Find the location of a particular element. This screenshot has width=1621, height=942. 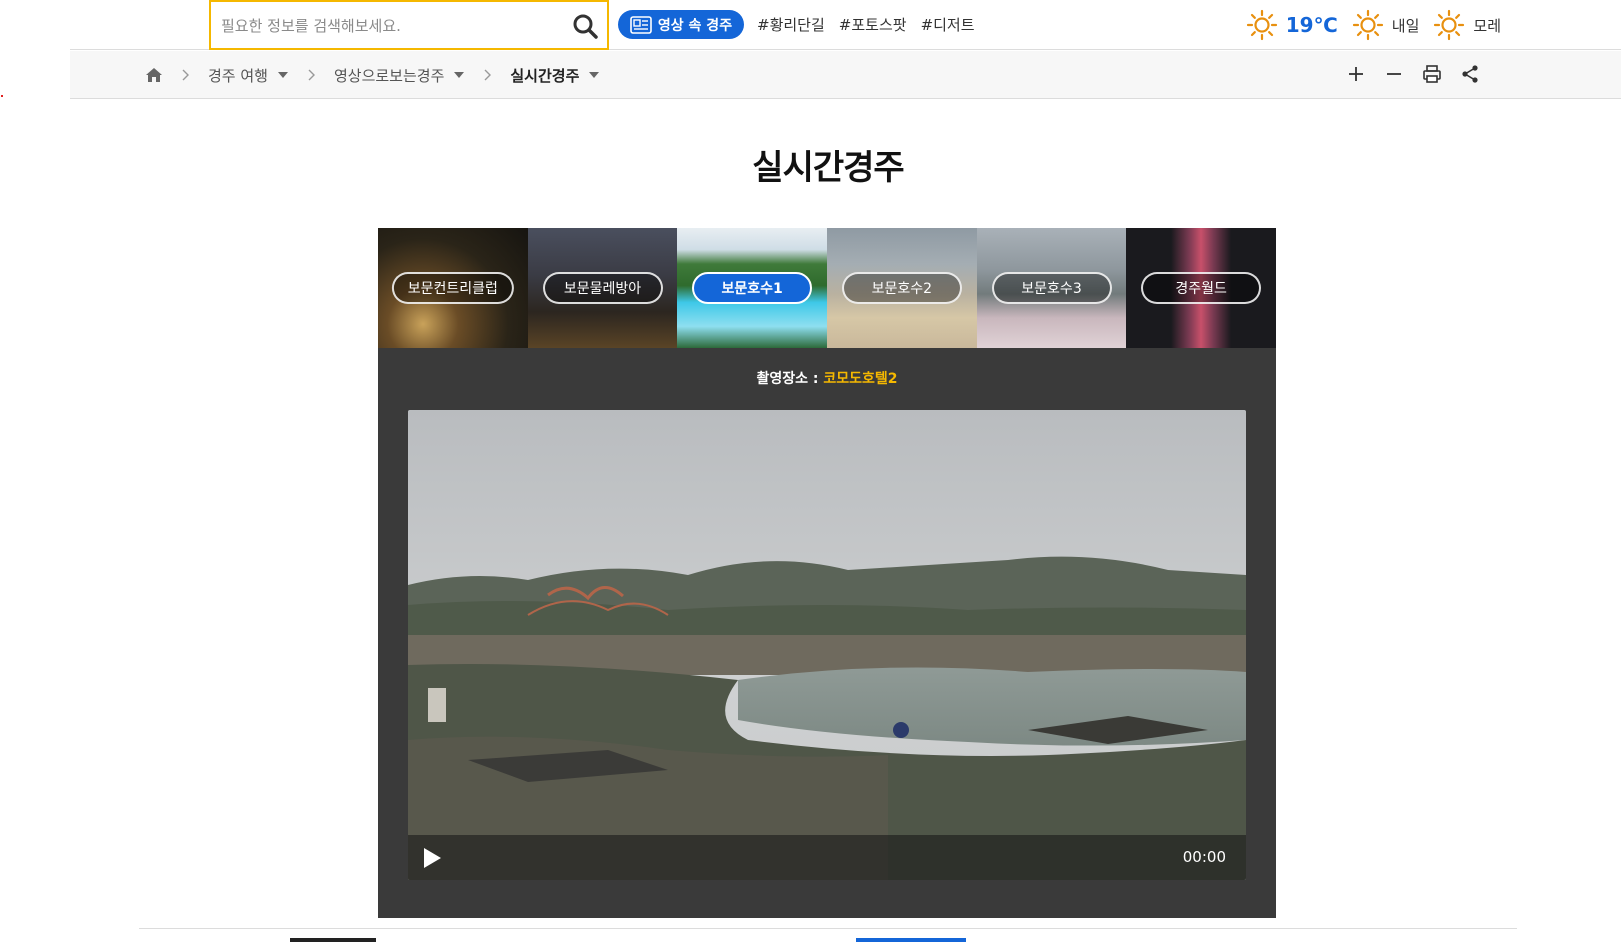

bottom-tab-indicator-active is located at coordinates (911, 940).